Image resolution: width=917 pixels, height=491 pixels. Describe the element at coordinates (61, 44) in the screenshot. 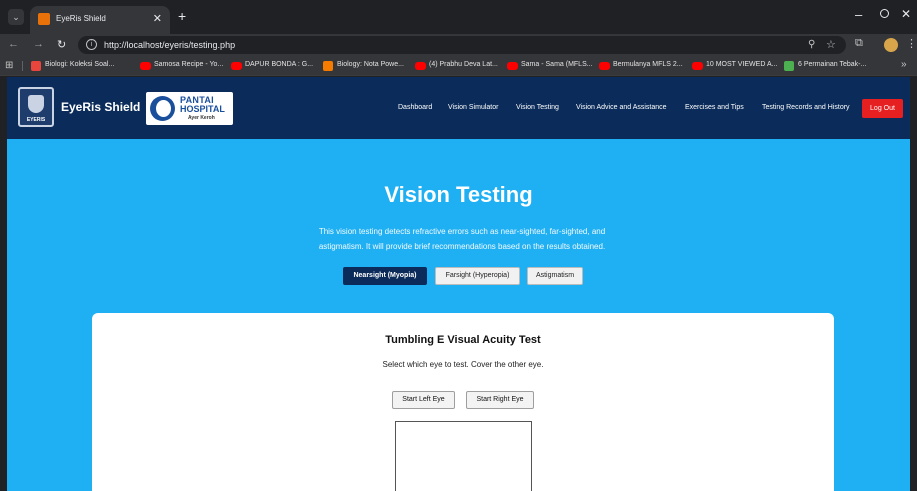

I see `reload-icon: ↻` at that location.